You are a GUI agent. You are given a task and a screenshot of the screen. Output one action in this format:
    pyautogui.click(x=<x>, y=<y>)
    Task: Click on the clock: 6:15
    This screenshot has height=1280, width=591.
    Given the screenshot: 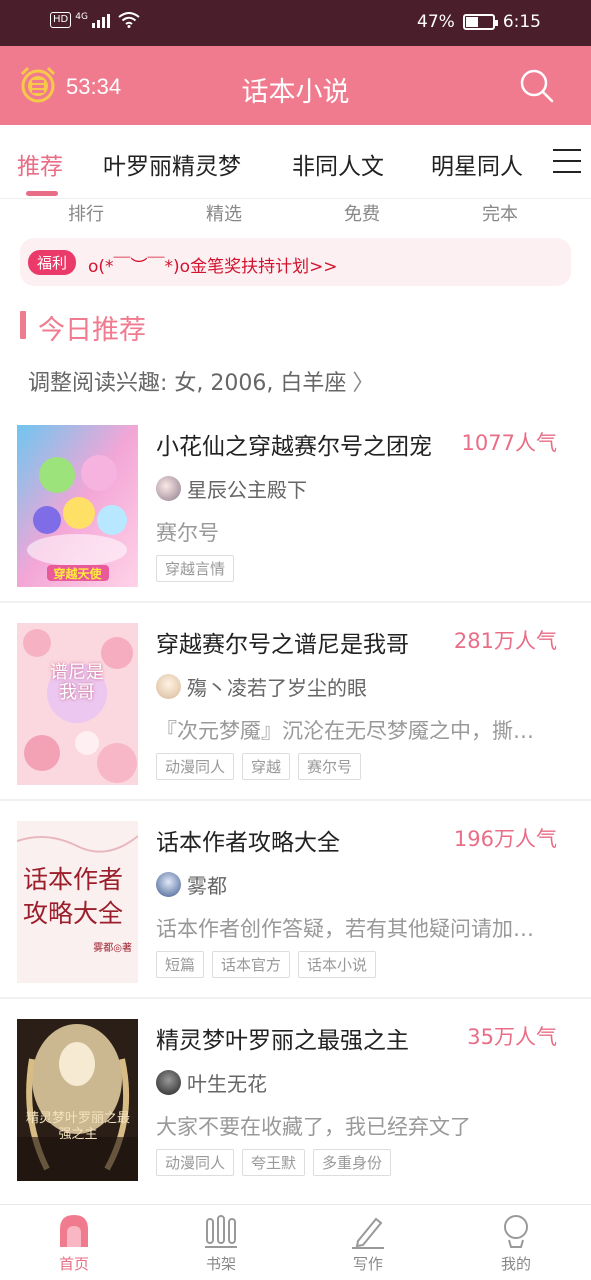 What is the action you would take?
    pyautogui.click(x=521, y=22)
    